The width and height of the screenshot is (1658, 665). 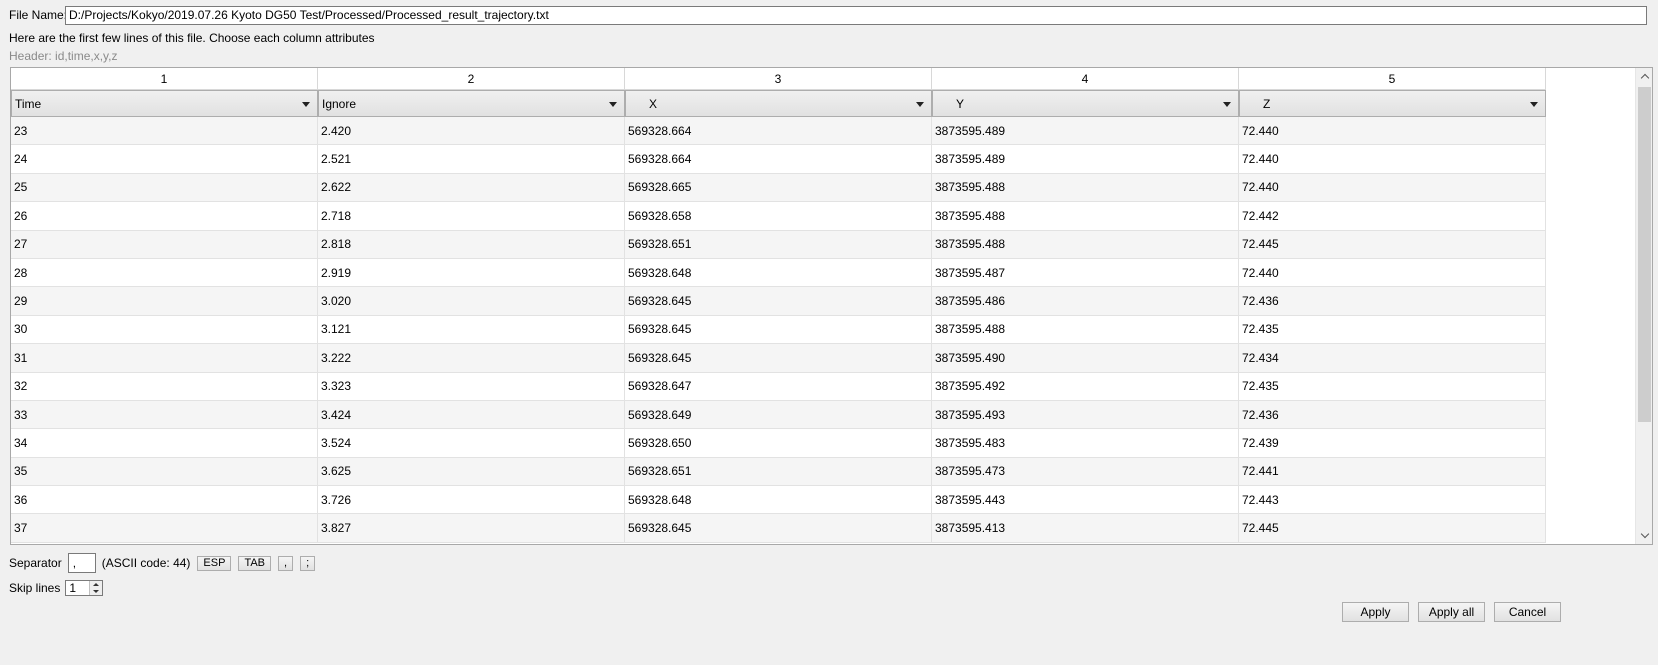 I want to click on table-row: 25 2.622 569328.665 3873595.488 72.440, so click(x=778, y=188).